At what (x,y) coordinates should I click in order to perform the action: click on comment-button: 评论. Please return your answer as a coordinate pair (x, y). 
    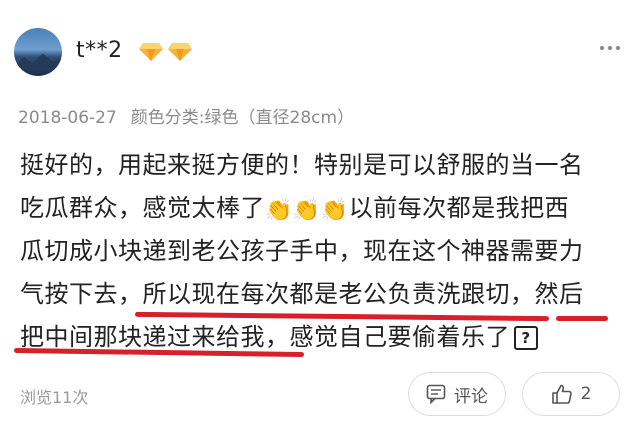
    Looking at the image, I should click on (457, 394).